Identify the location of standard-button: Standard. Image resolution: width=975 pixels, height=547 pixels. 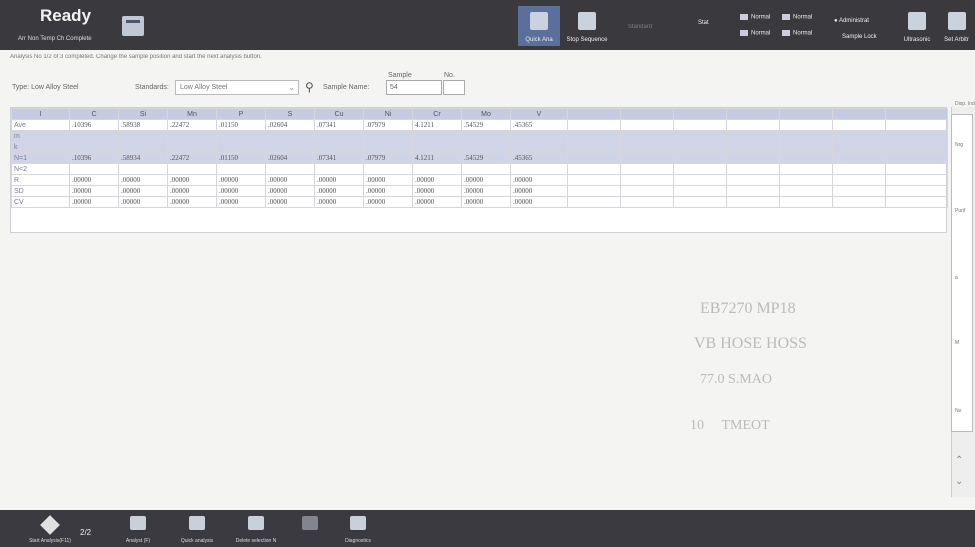
(640, 26).